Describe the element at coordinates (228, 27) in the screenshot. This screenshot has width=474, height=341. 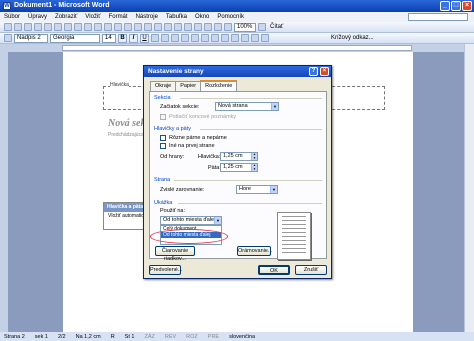
I see `show-hide-icon` at that location.